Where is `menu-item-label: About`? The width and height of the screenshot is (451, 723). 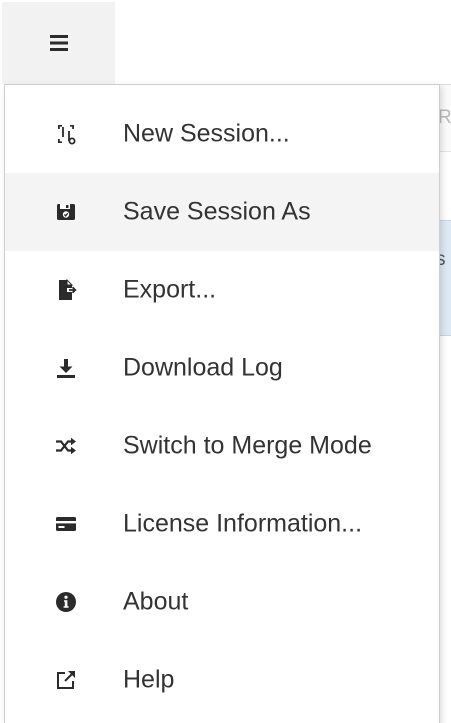
menu-item-label: About is located at coordinates (156, 601).